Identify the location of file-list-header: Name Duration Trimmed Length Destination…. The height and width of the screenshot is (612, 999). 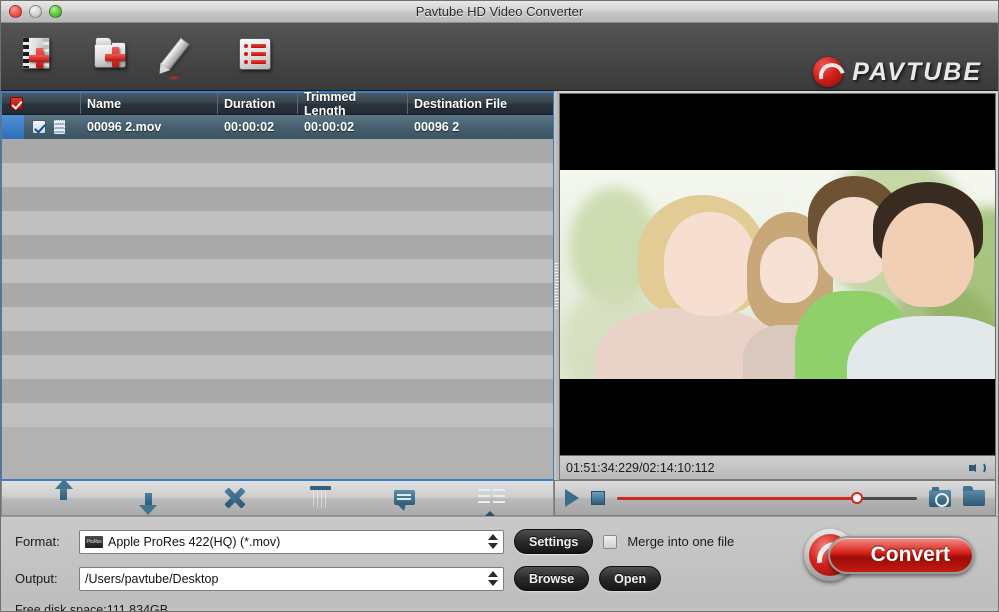
(277, 104).